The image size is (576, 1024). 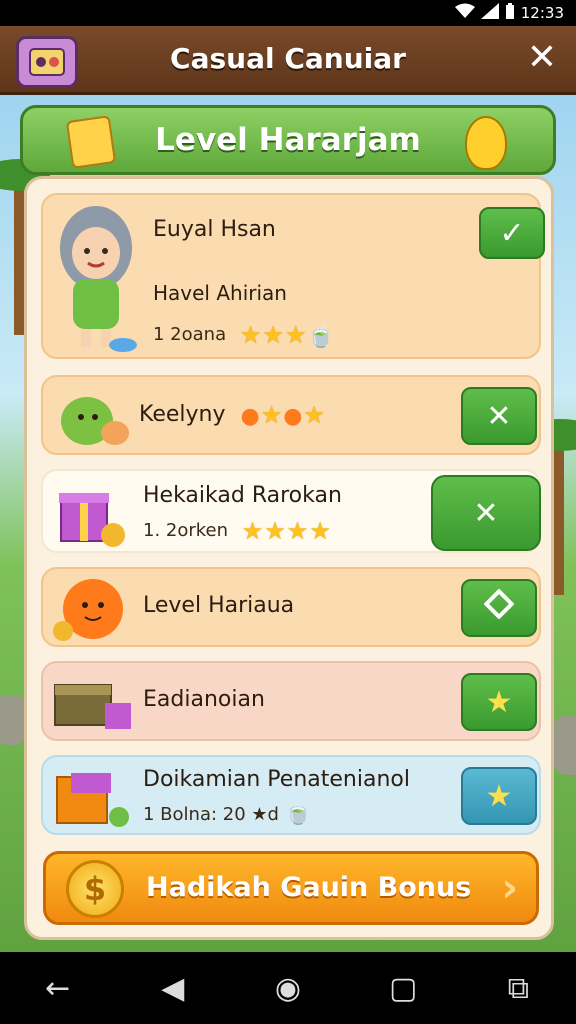 I want to click on gift-chest-icon, so click(x=92, y=800).